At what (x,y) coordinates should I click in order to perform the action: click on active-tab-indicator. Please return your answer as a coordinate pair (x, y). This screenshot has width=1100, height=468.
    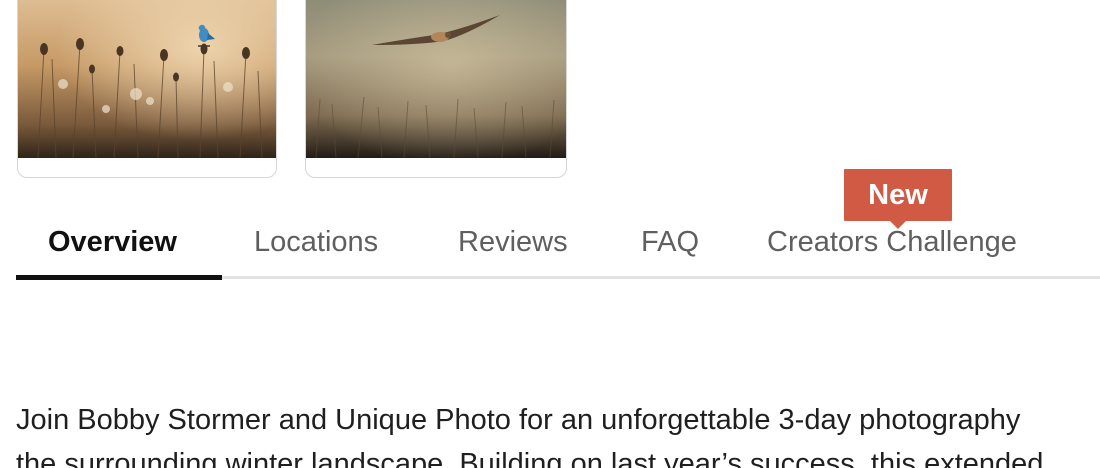
    Looking at the image, I should click on (119, 277).